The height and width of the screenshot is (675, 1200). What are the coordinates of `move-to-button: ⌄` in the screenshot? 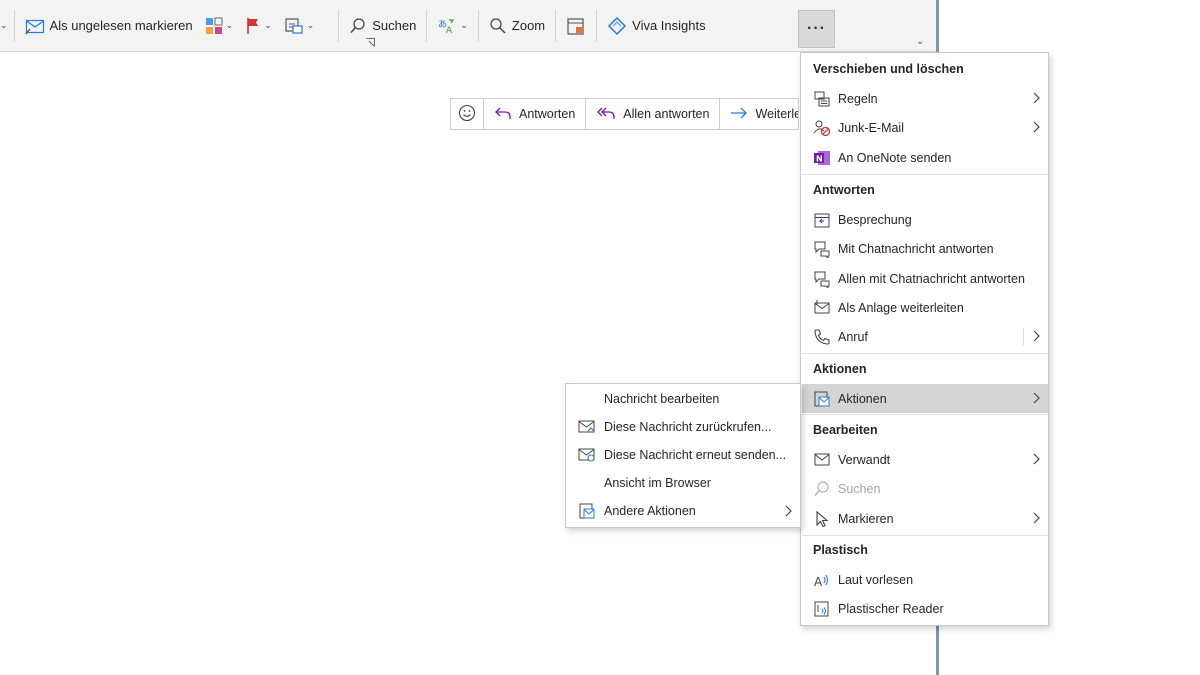 It's located at (299, 26).